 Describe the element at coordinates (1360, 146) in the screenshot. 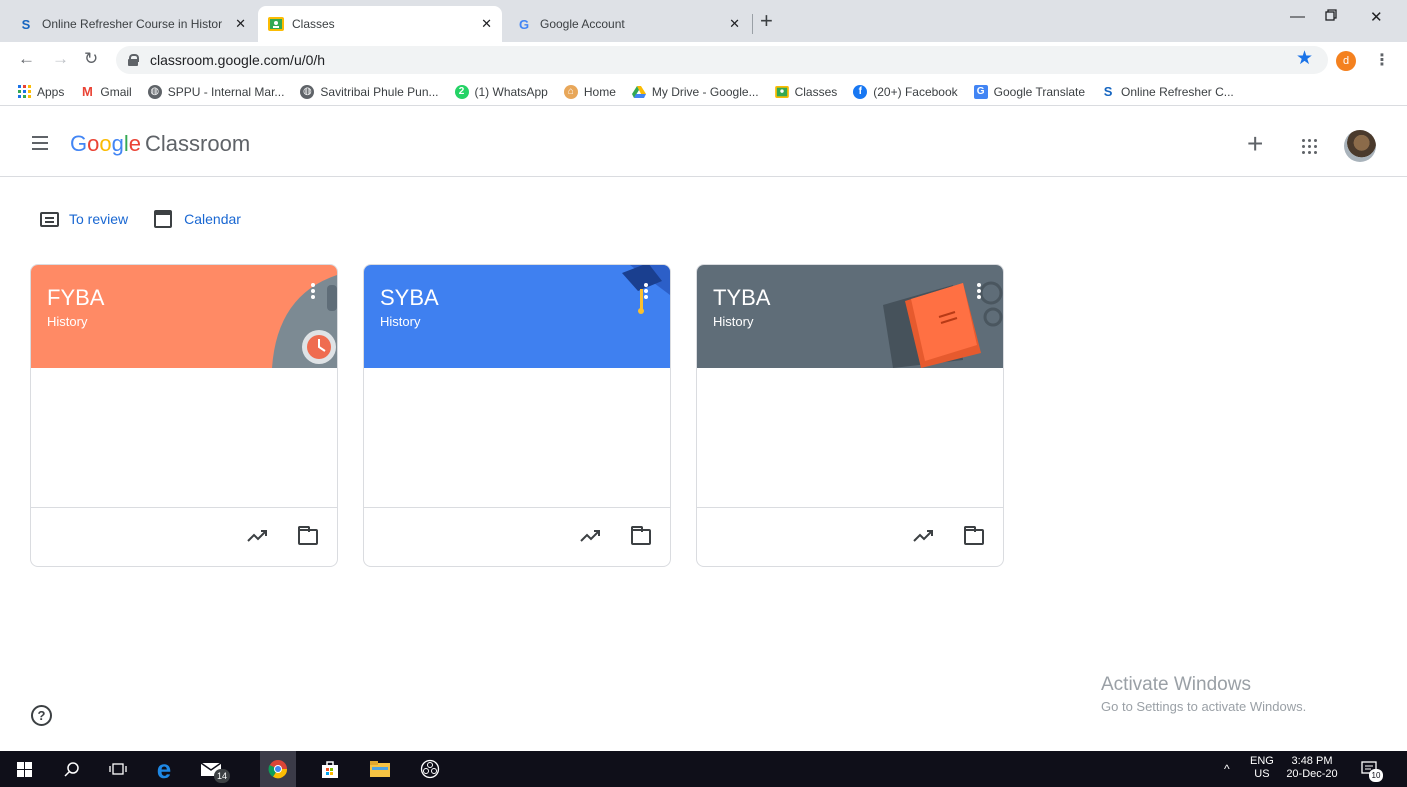

I see `account-avatar` at that location.